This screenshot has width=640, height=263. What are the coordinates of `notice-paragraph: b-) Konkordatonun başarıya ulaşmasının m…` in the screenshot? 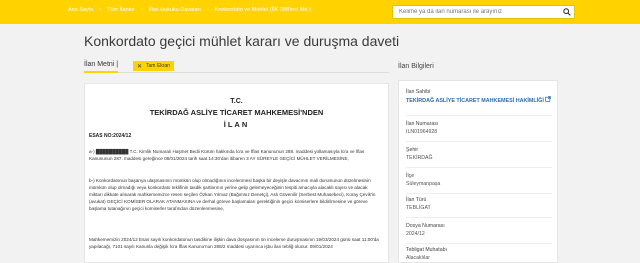 It's located at (232, 194).